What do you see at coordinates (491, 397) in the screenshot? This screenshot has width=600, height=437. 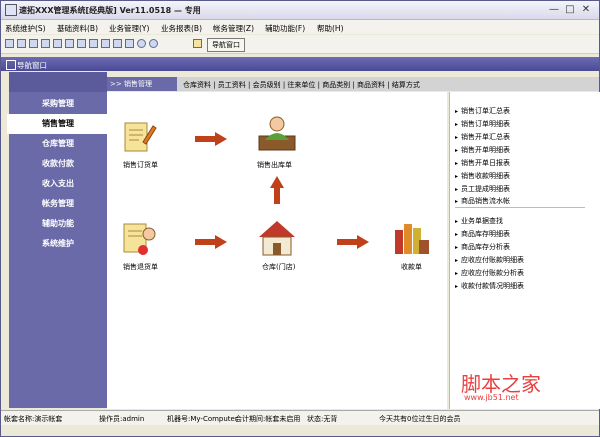 I see `watermark-url: www.jb51.net` at bounding box center [491, 397].